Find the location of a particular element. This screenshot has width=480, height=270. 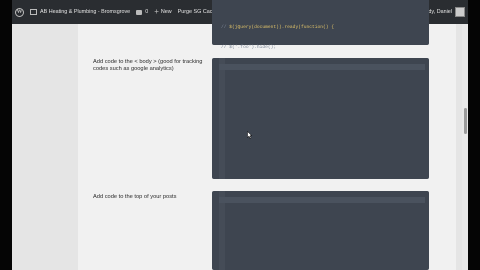

avatar is located at coordinates (460, 12).